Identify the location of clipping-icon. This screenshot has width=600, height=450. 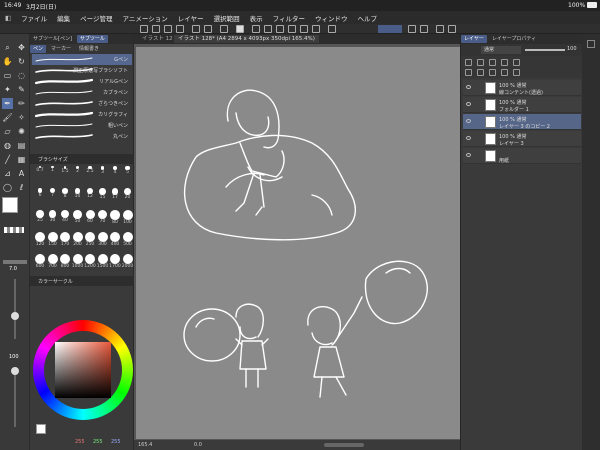
(468, 62).